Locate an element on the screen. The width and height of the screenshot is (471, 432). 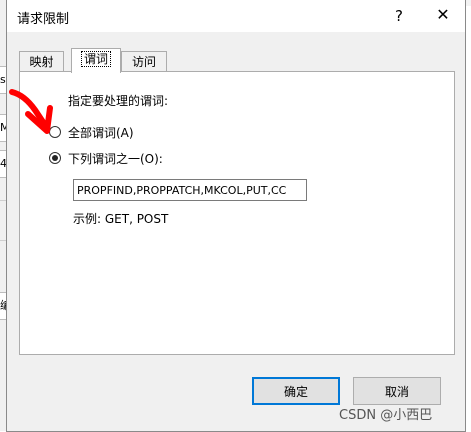
close-icon: ✕ is located at coordinates (443, 15).